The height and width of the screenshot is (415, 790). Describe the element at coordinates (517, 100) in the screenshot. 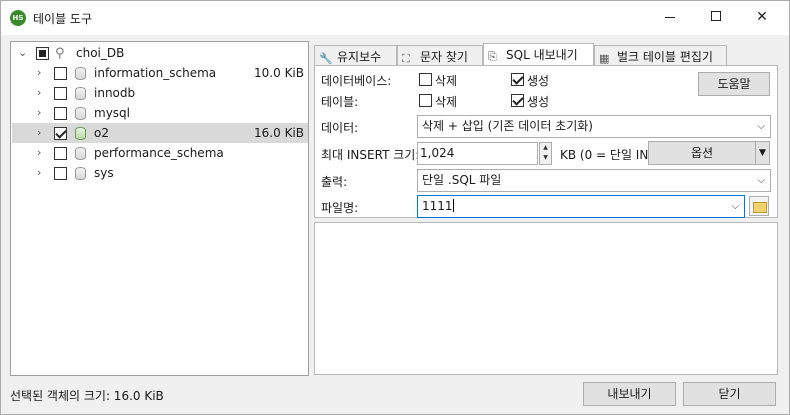

I see `table-create-checkbox` at that location.